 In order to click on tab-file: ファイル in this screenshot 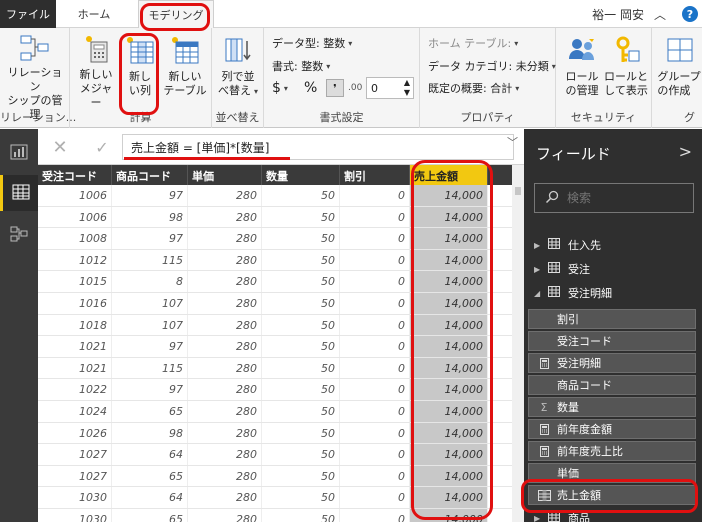, I will do `click(28, 14)`.